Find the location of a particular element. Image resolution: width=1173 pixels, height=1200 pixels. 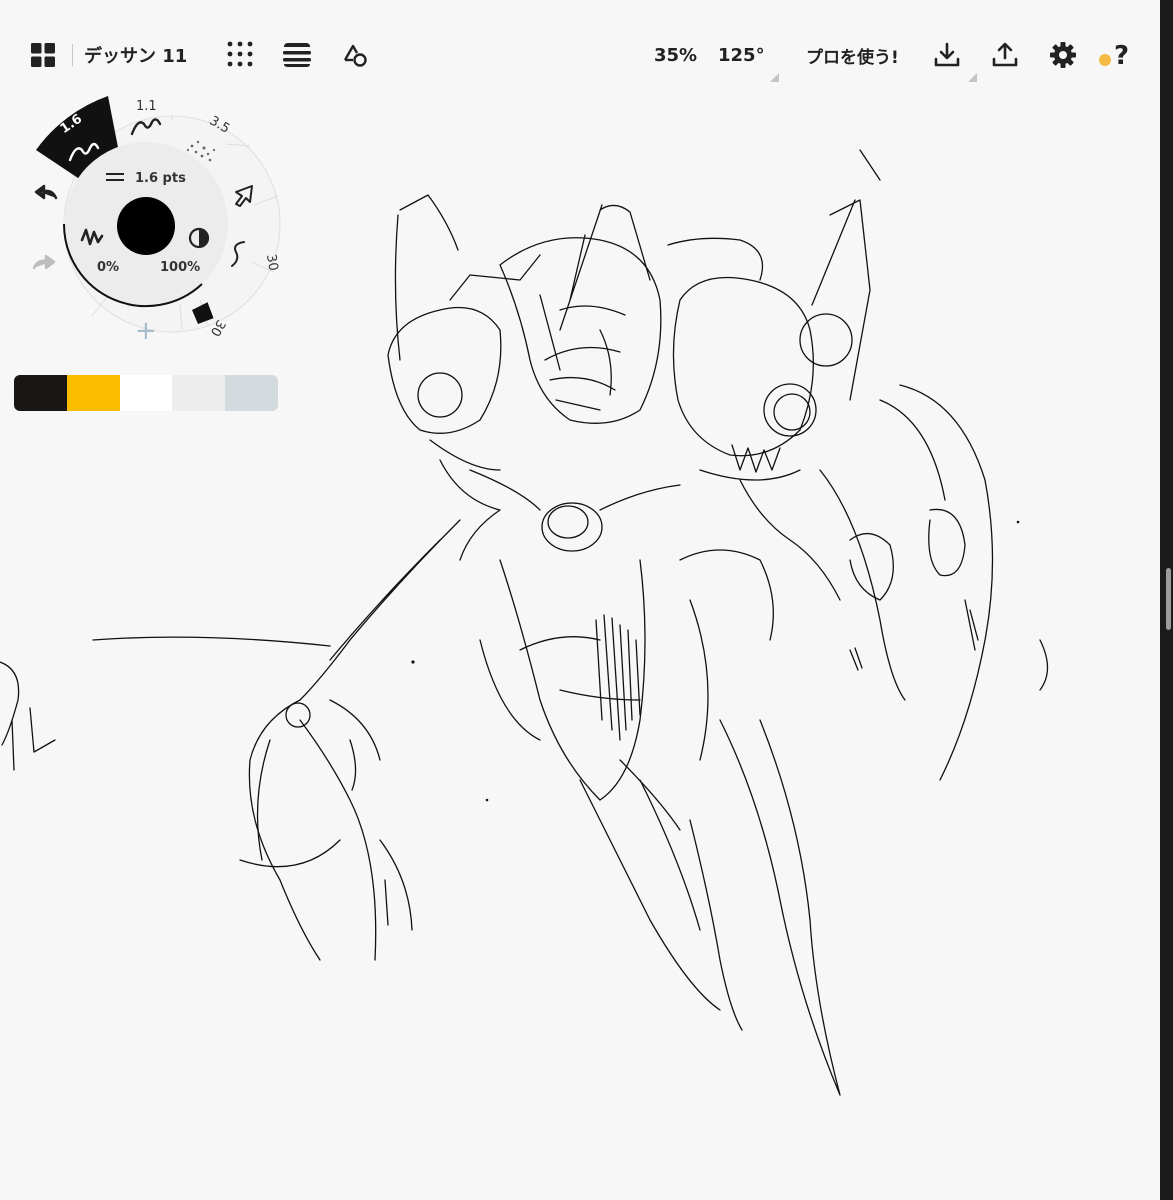

smoothing-value: 0% is located at coordinates (108, 267).